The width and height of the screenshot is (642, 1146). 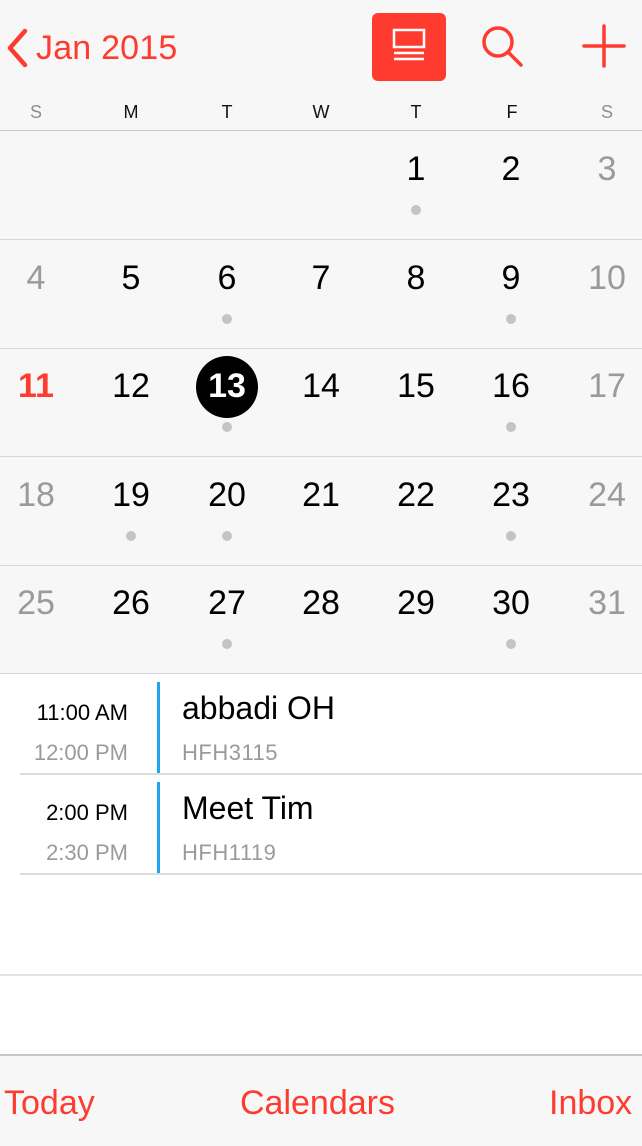 I want to click on add-event-button, so click(x=604, y=46).